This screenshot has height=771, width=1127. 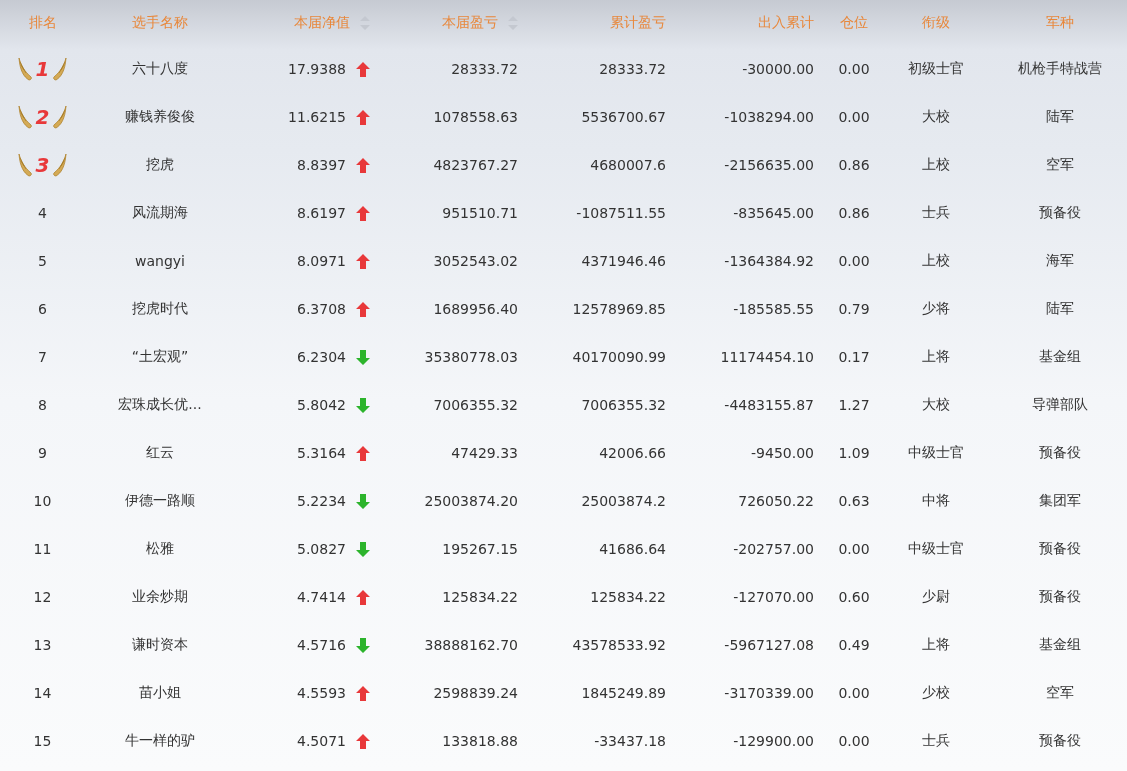 What do you see at coordinates (42, 453) in the screenshot?
I see `rank-number: 9` at bounding box center [42, 453].